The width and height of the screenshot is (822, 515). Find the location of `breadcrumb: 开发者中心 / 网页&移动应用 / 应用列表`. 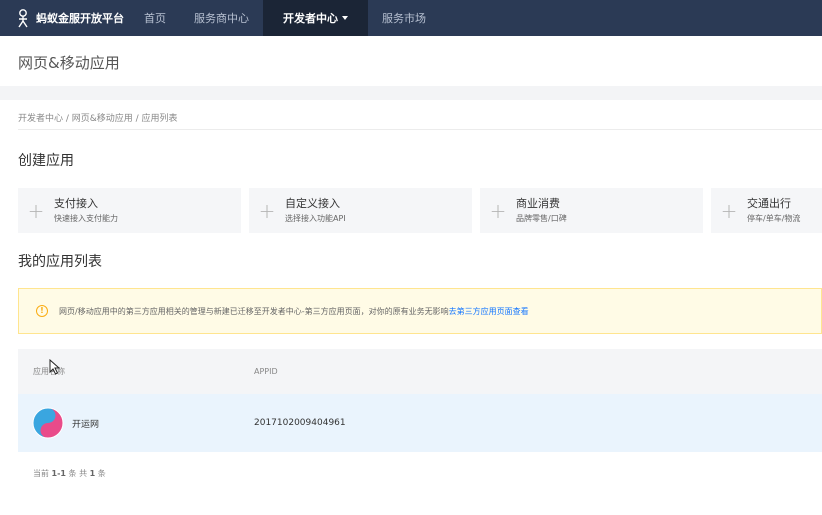

breadcrumb: 开发者中心 / 网页&移动应用 / 应用列表 is located at coordinates (98, 119).